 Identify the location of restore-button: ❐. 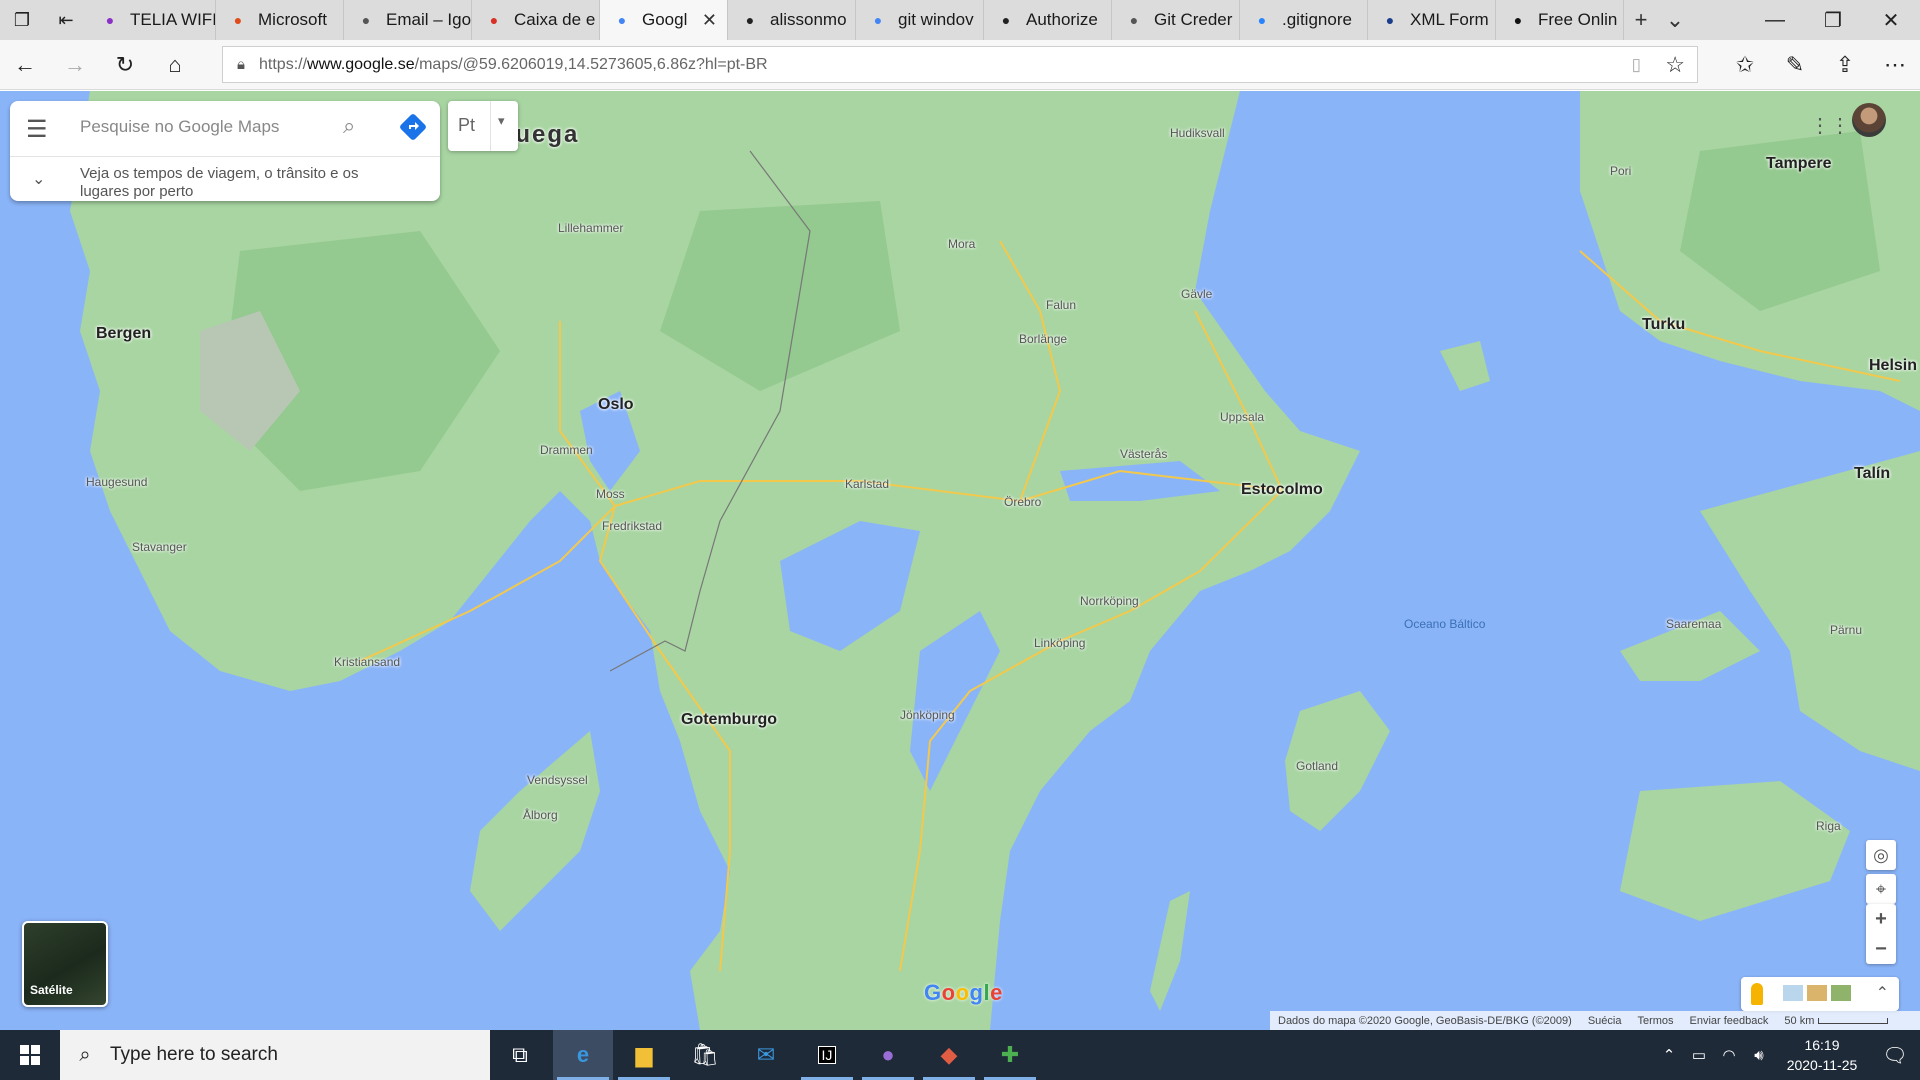
(1833, 20).